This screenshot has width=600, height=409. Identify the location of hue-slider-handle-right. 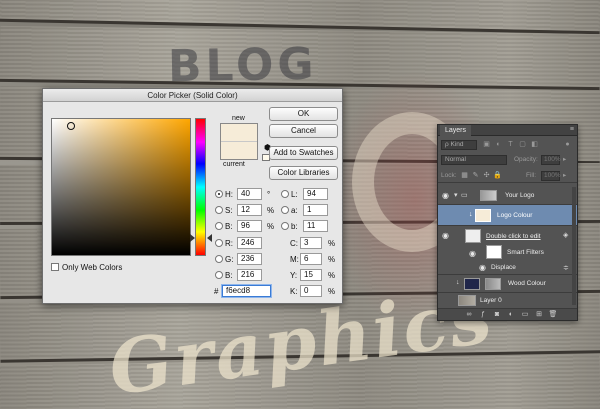
(209, 238).